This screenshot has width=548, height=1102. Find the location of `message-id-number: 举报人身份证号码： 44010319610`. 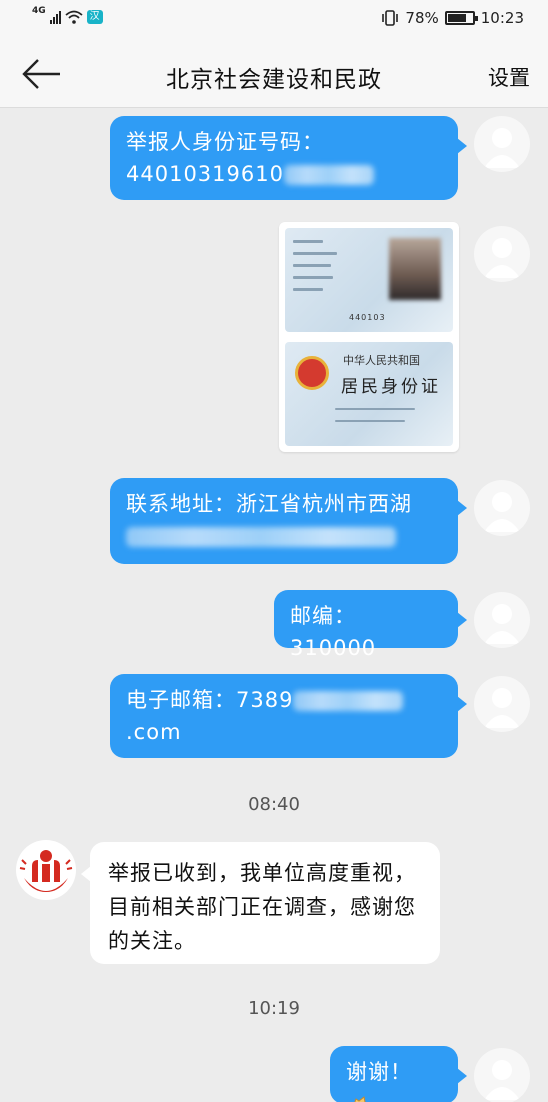

message-id-number: 举报人身份证号码： 44010319610 is located at coordinates (288, 158).